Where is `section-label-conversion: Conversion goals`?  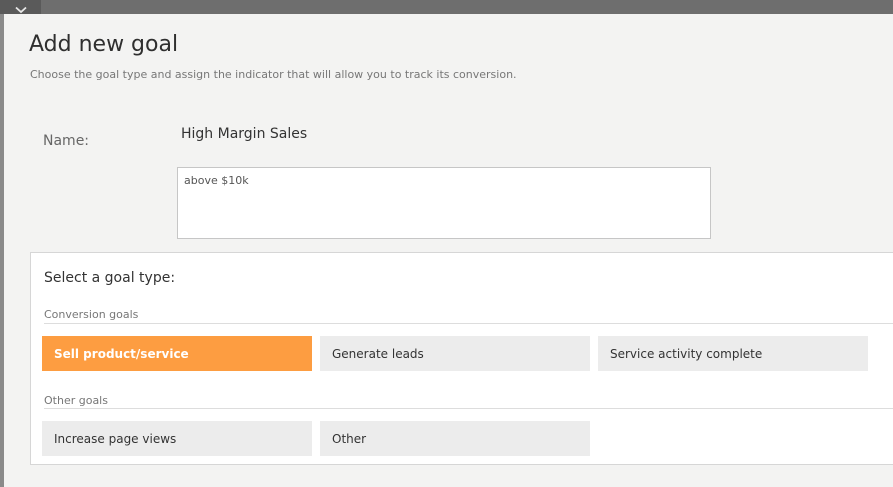 section-label-conversion: Conversion goals is located at coordinates (91, 314).